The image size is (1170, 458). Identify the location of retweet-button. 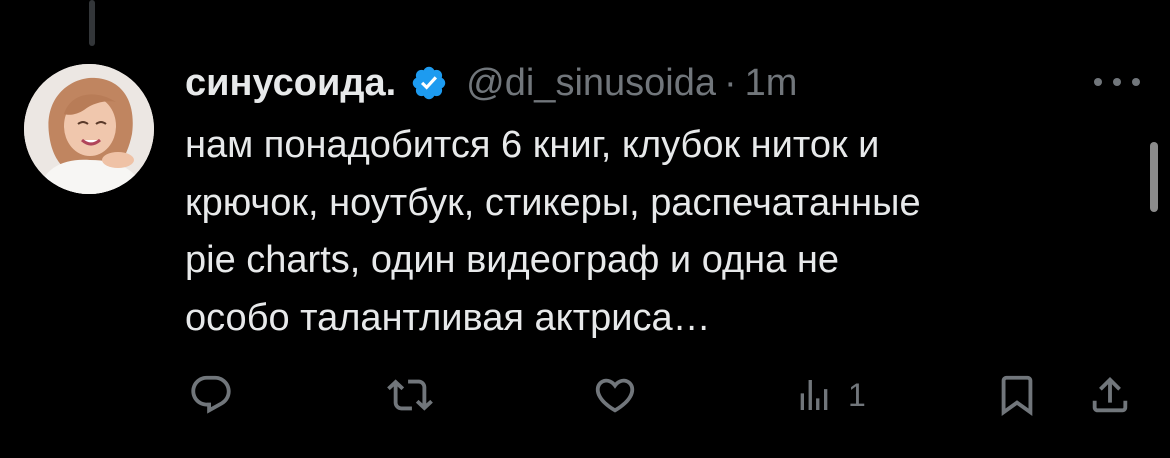
(410, 395).